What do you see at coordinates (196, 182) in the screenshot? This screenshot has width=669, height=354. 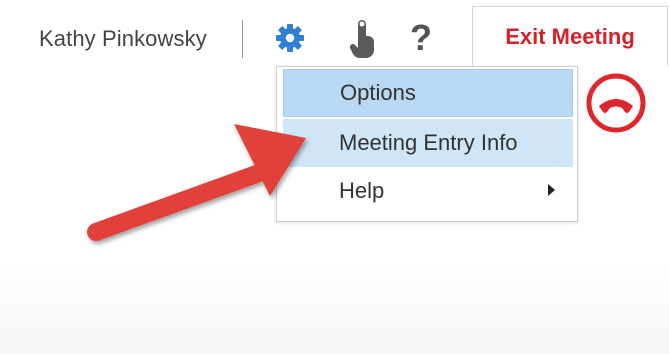 I see `red-arrow-annotation` at bounding box center [196, 182].